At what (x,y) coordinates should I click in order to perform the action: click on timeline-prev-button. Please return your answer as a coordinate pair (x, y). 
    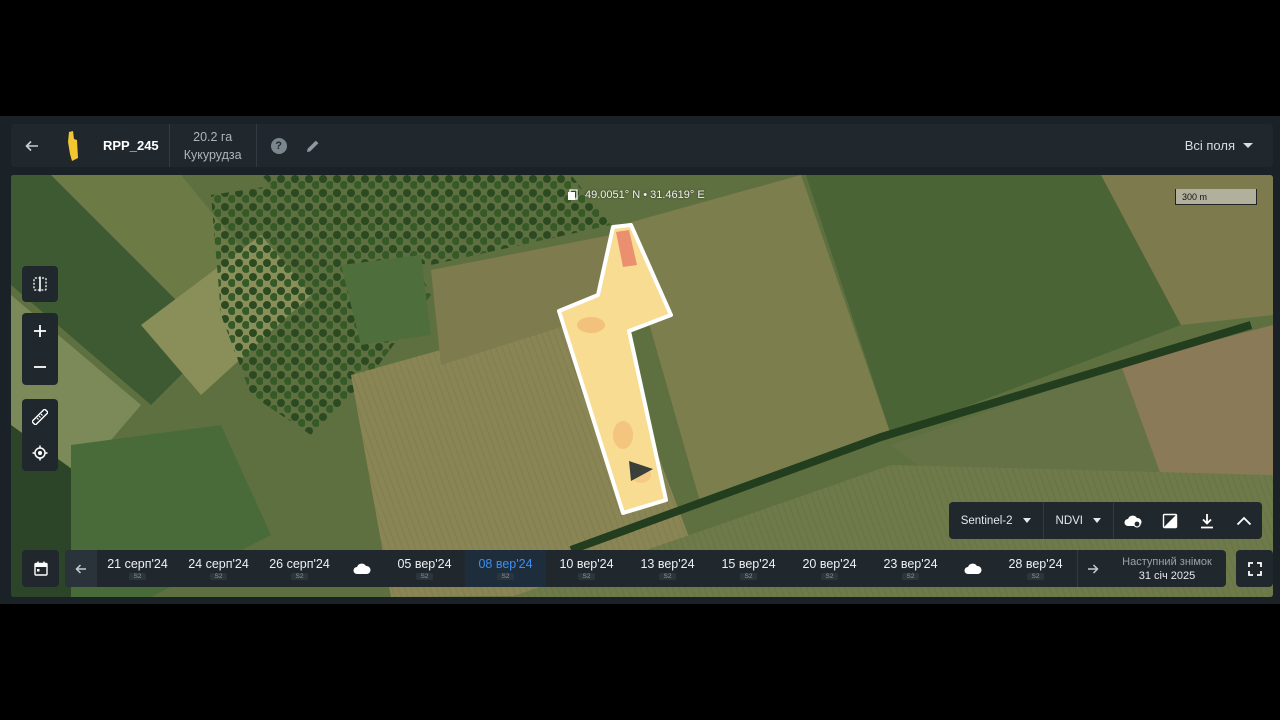
    Looking at the image, I should click on (81, 568).